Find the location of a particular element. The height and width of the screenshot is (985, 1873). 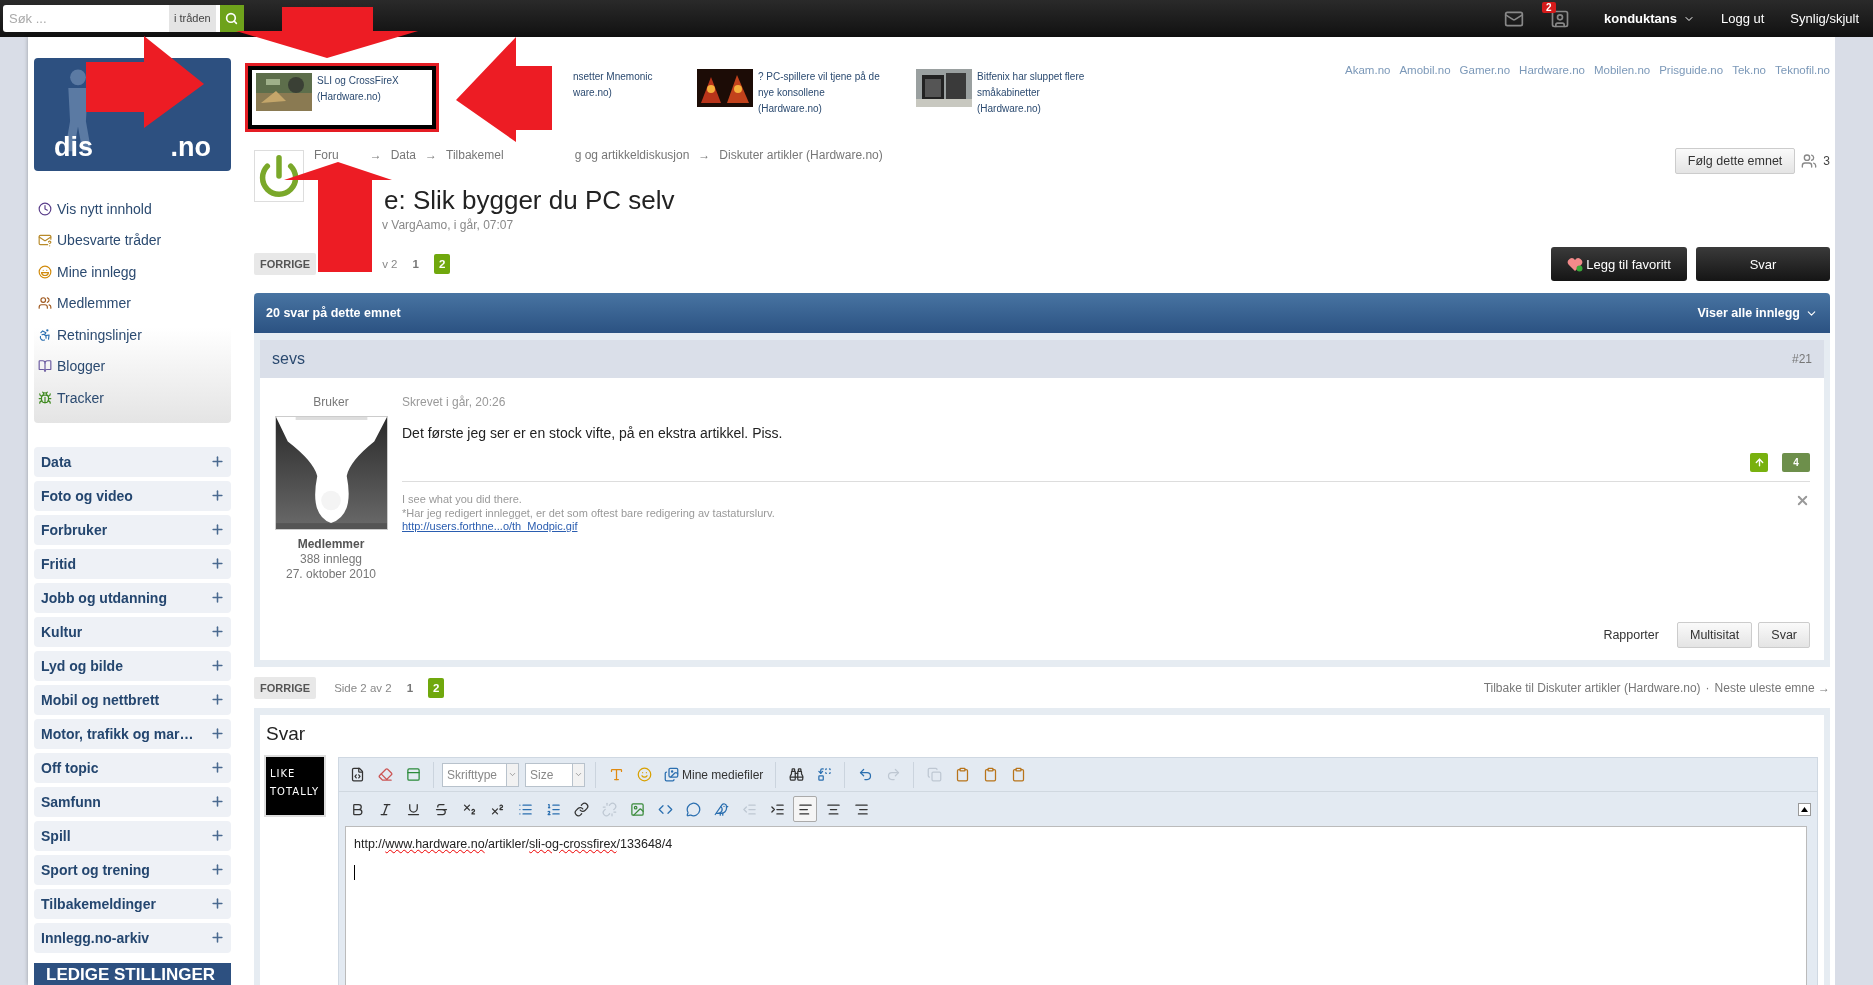

book-icon is located at coordinates (45, 366).